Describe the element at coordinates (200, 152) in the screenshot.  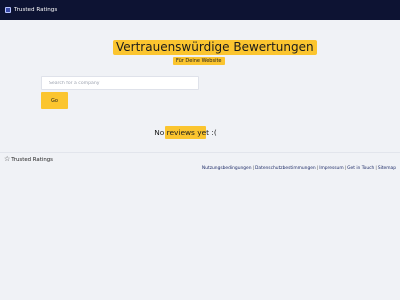
I see `footer-divider` at that location.